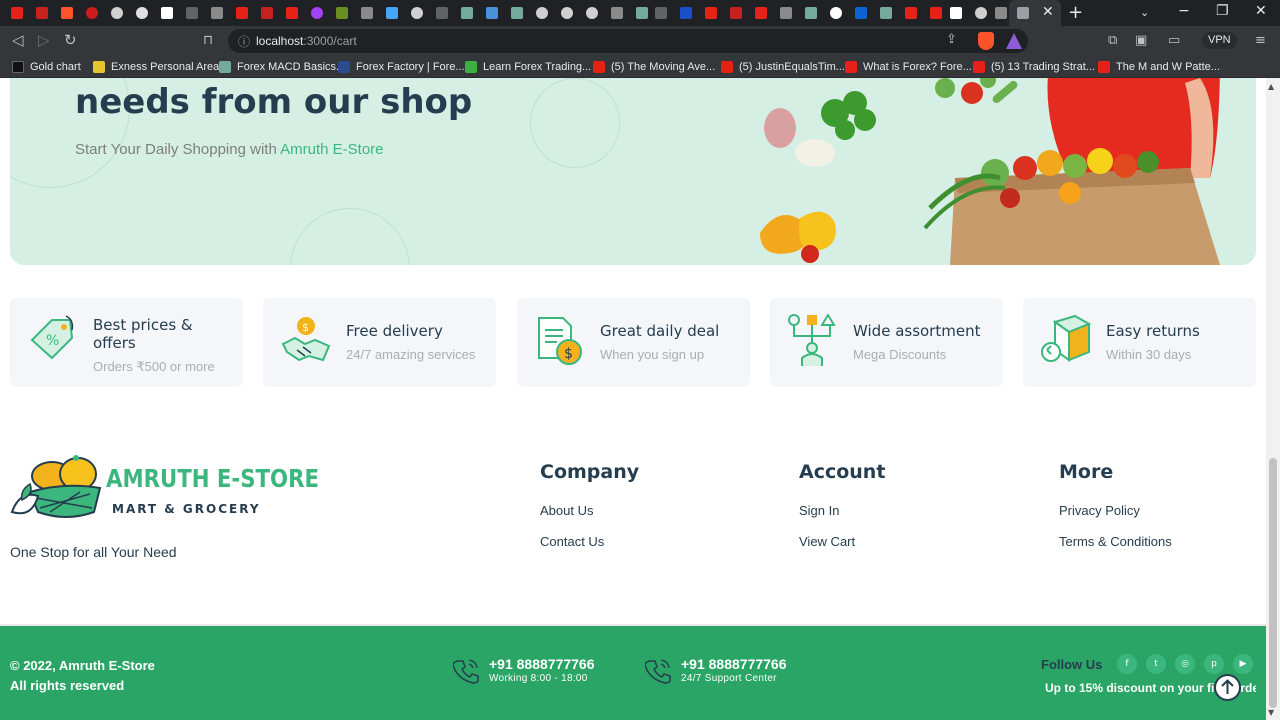  Describe the element at coordinates (92, 13) in the screenshot. I see `tab-opera` at that location.